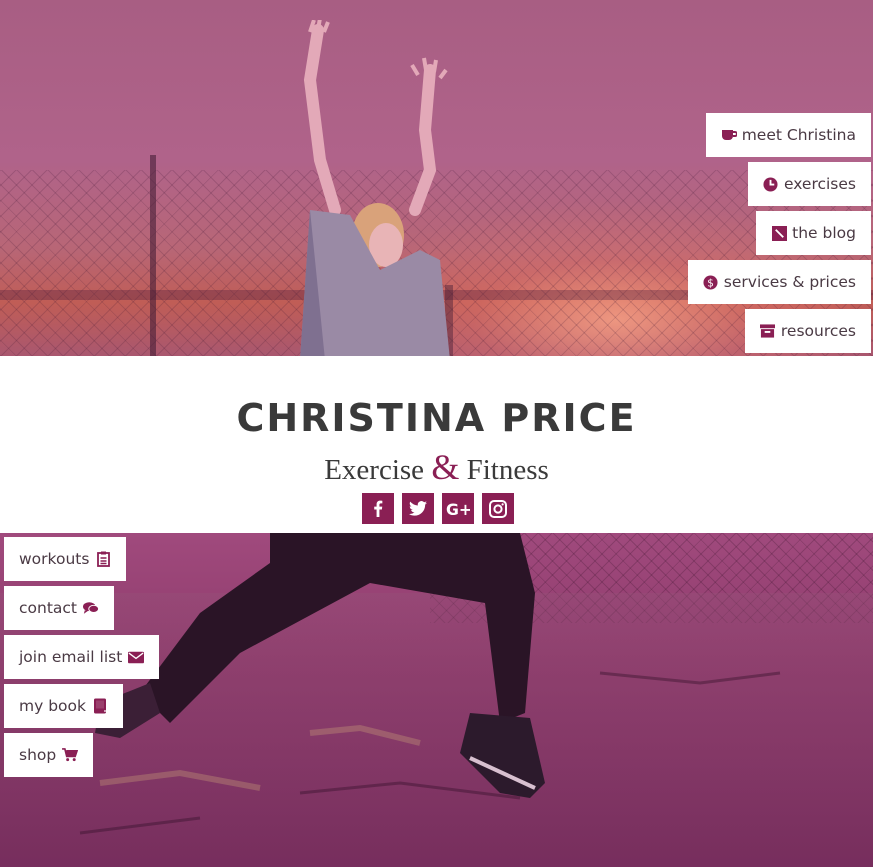 The width and height of the screenshot is (873, 867). Describe the element at coordinates (103, 559) in the screenshot. I see `clipboard-icon` at that location.